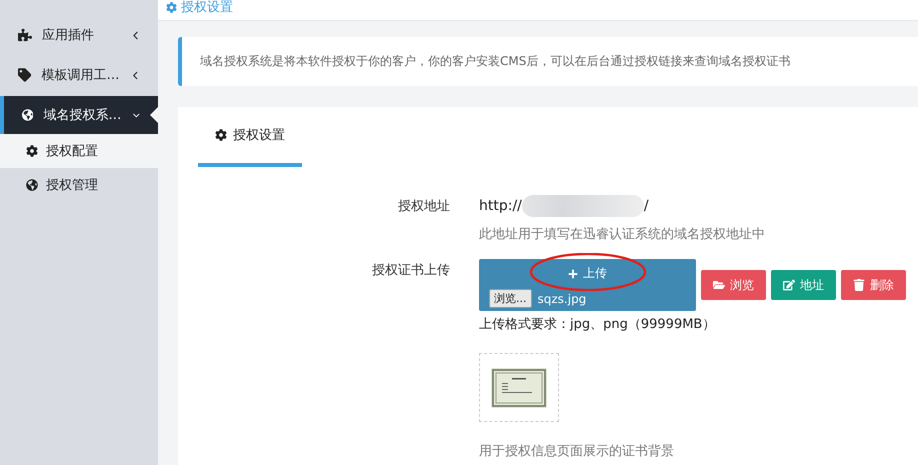 The image size is (918, 465). What do you see at coordinates (733, 285) in the screenshot?
I see `browse-button: 浏览` at bounding box center [733, 285].